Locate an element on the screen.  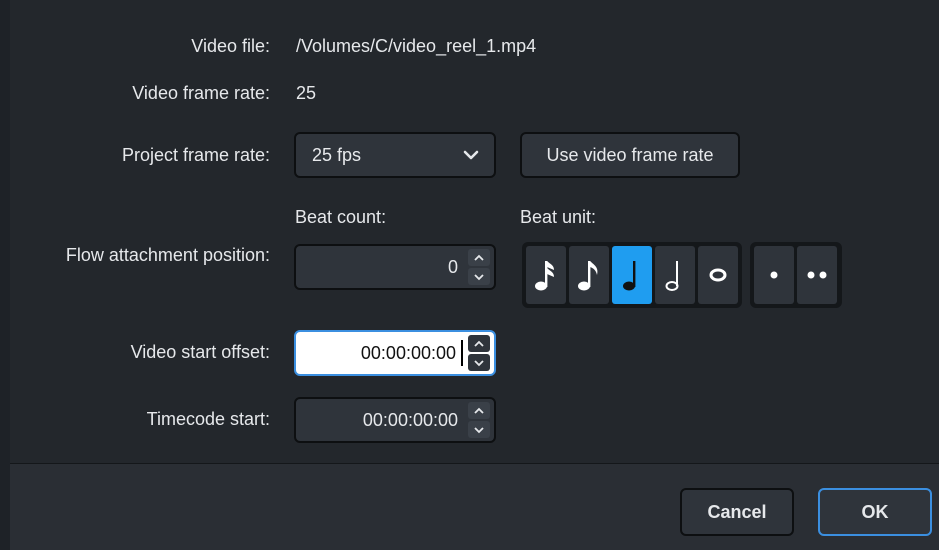
ok-button: OK is located at coordinates (875, 512).